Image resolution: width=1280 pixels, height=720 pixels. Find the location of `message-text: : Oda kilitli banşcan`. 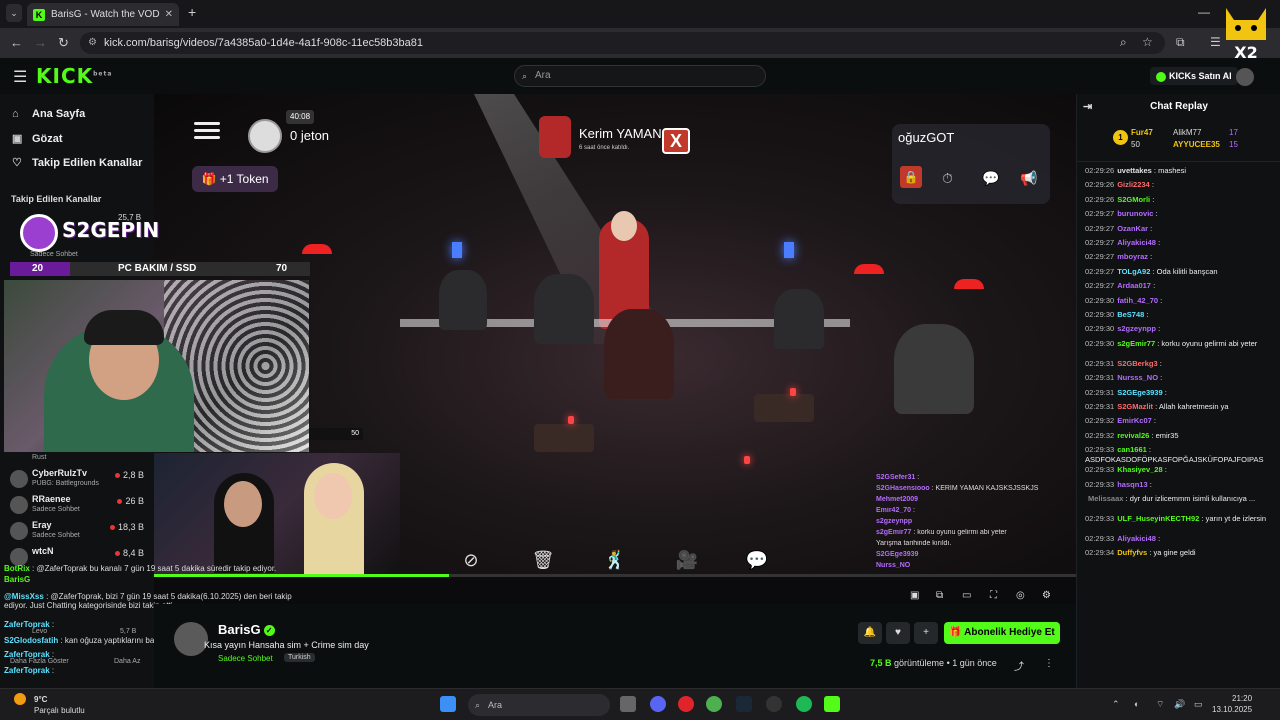

message-text: : Oda kilitli banşcan is located at coordinates (1185, 271).